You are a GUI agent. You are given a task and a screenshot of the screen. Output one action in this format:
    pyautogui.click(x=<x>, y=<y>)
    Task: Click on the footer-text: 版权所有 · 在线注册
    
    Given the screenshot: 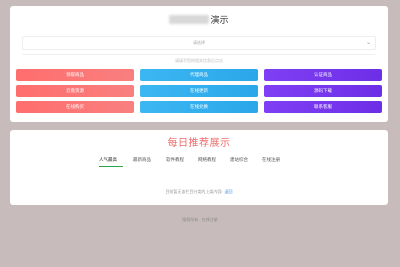 What is the action you would take?
    pyautogui.click(x=200, y=219)
    